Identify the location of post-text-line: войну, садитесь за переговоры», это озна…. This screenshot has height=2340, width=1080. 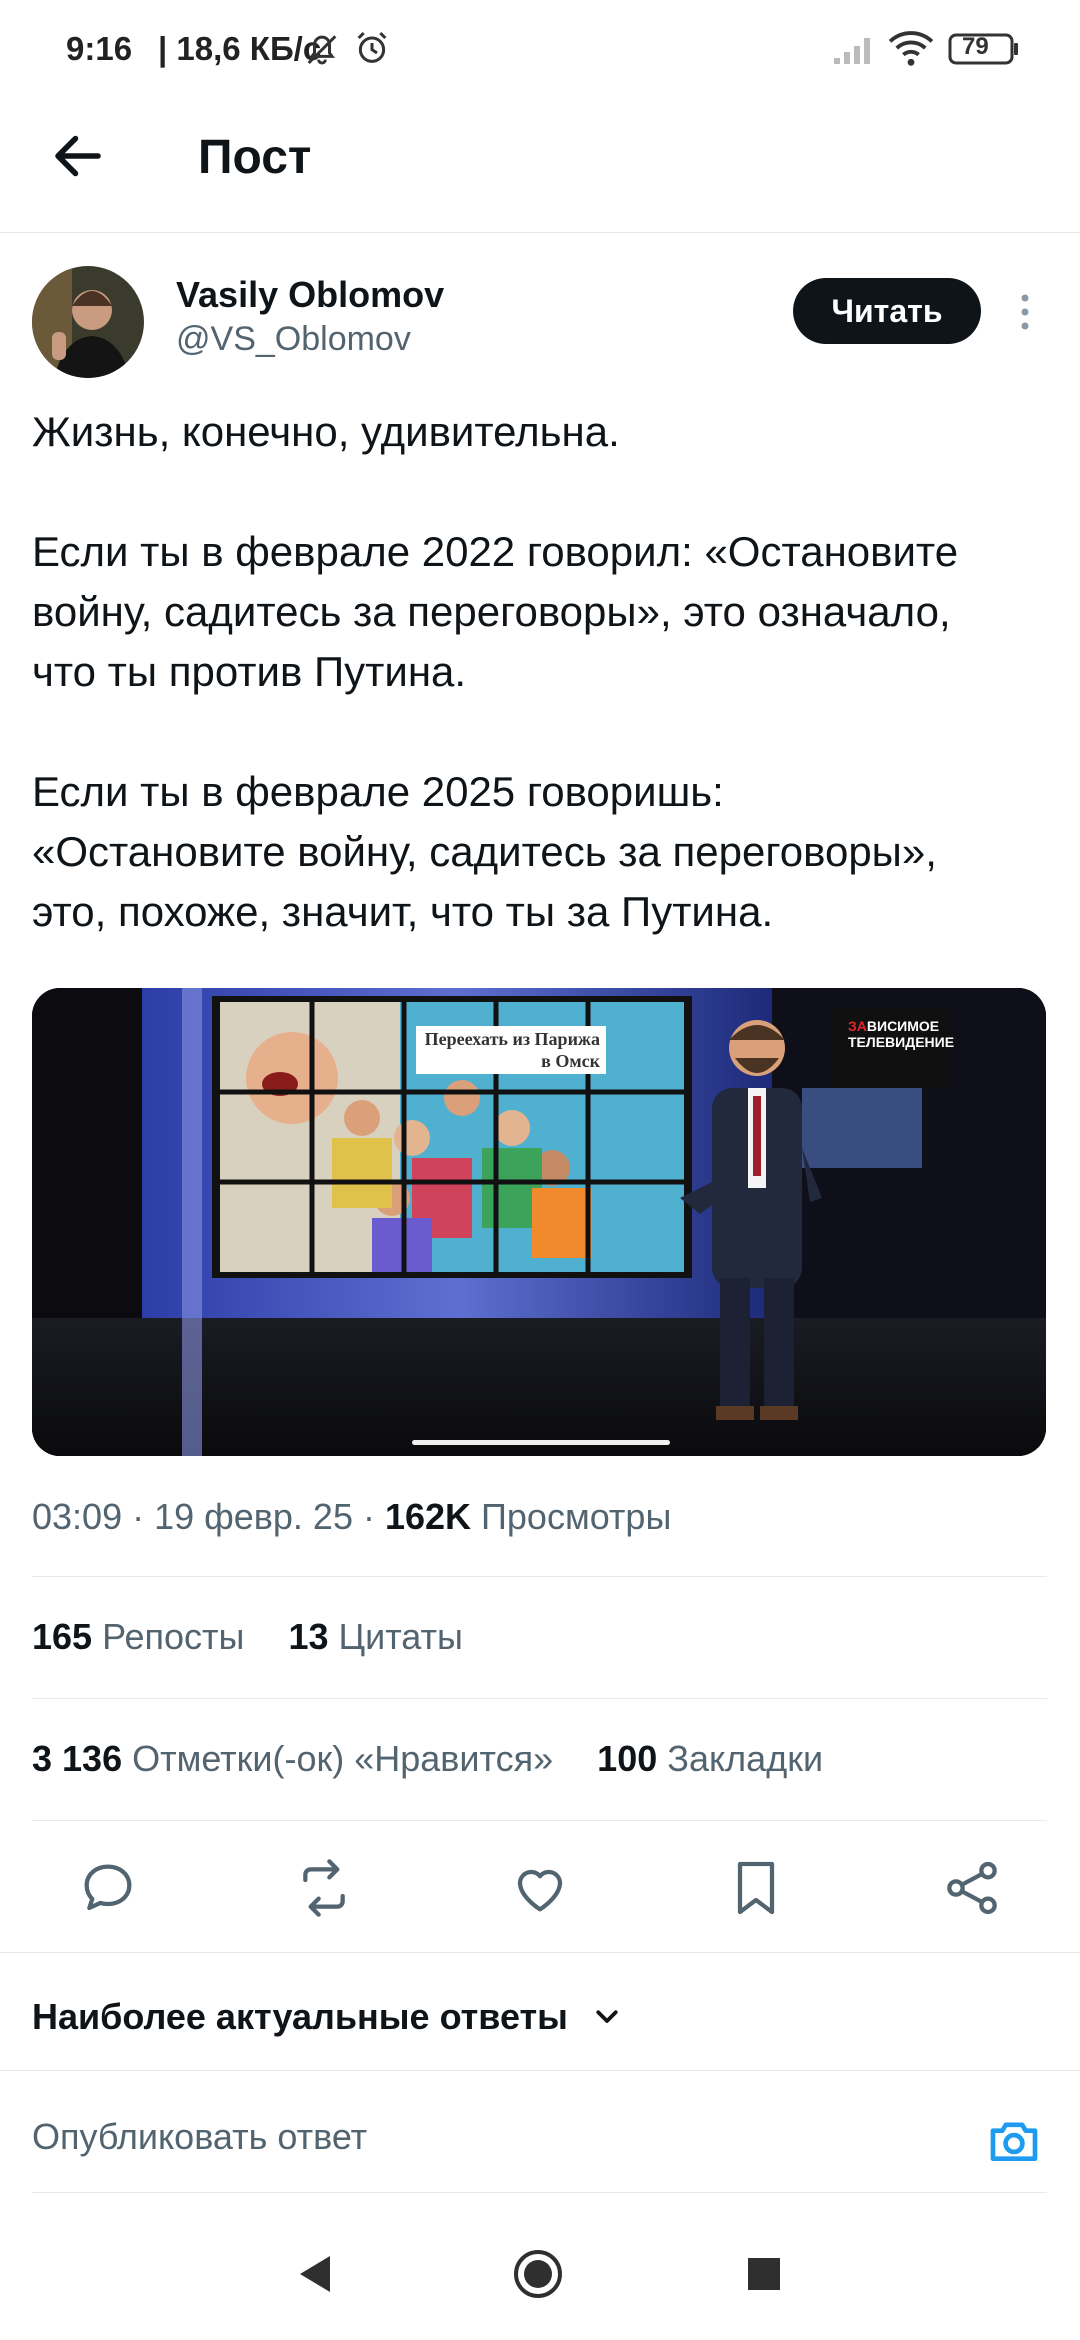
(491, 611).